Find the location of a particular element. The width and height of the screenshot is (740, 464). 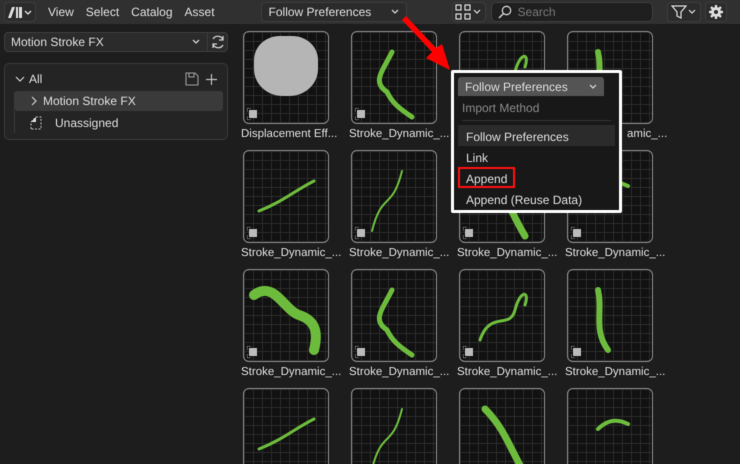

menu-heading: Import Method is located at coordinates (500, 108).